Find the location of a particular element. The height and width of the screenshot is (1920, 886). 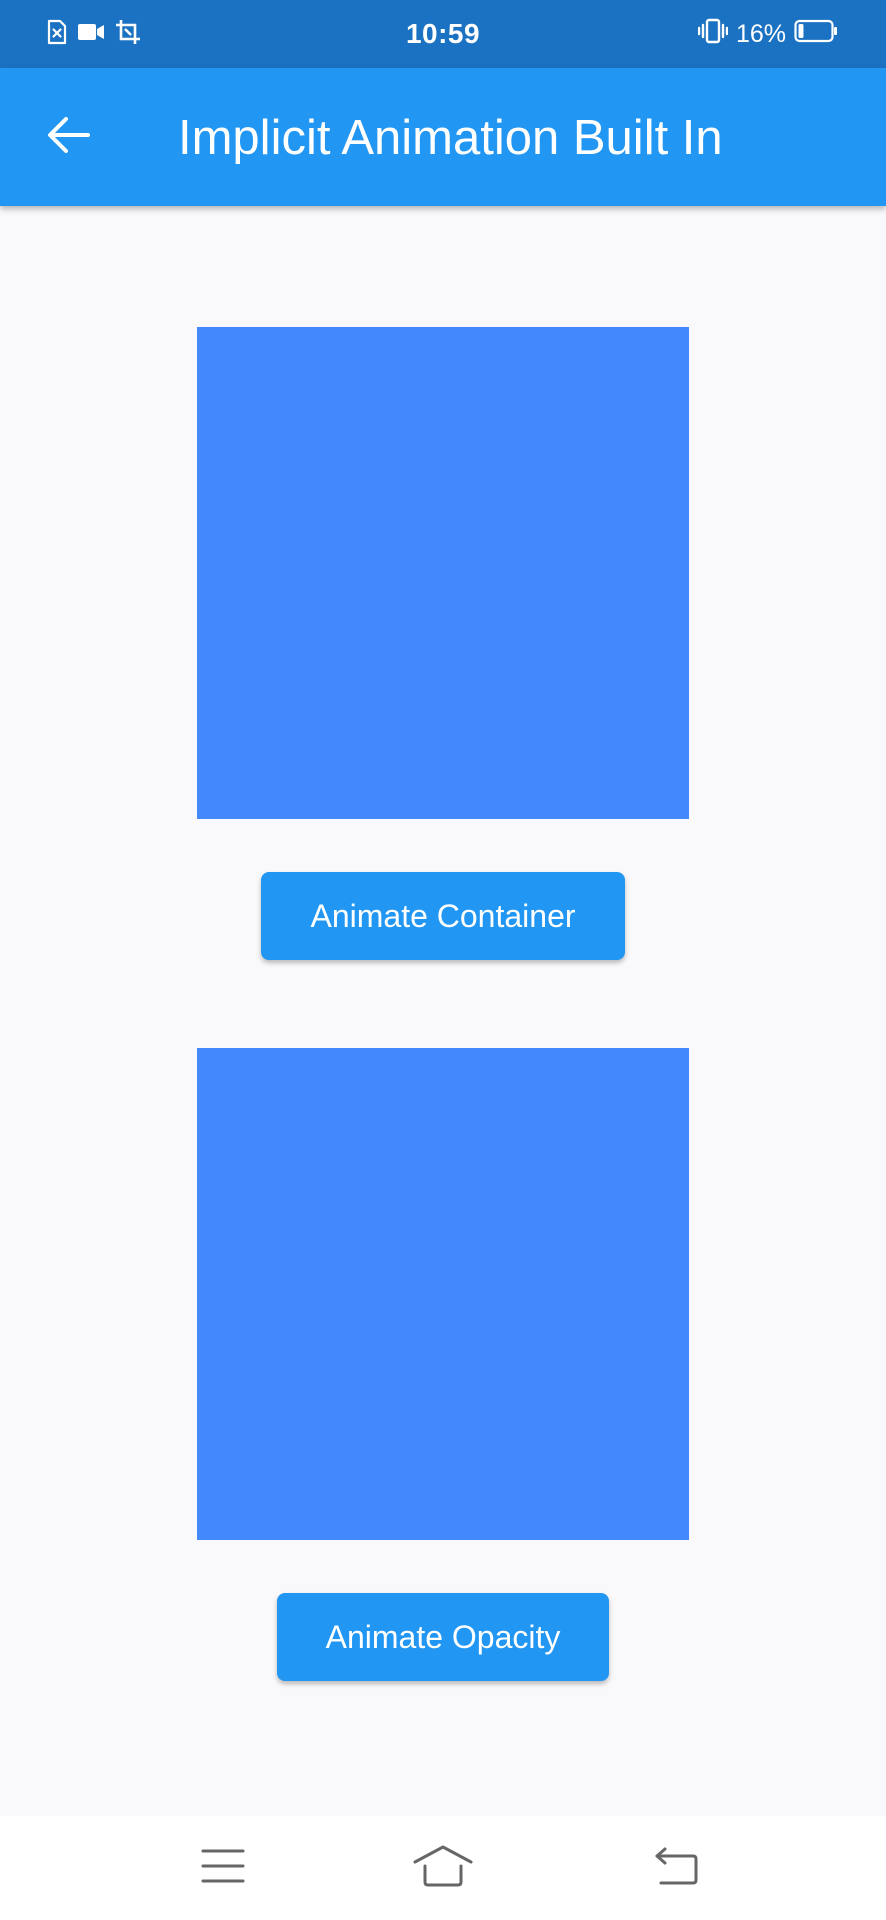

battery-percent: 16% is located at coordinates (760, 33).